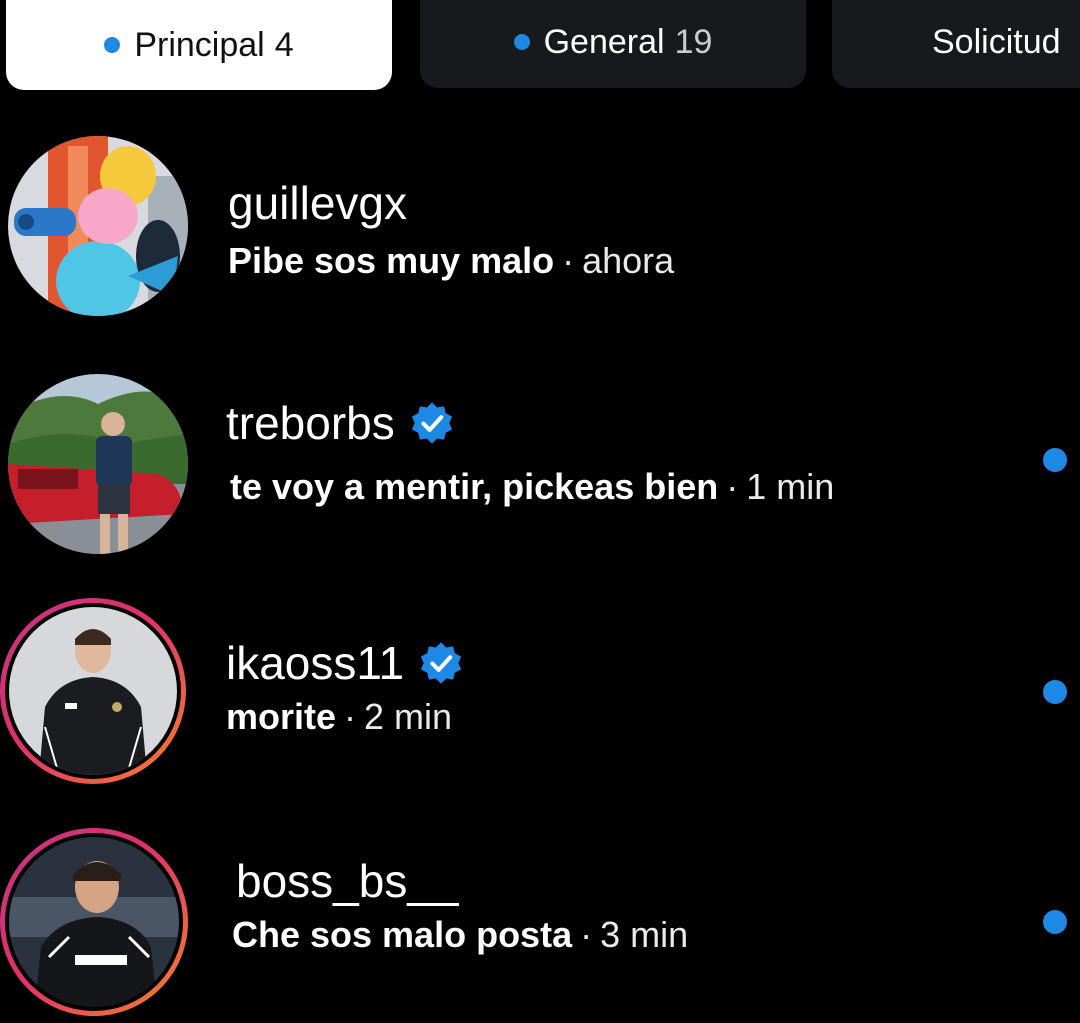 This screenshot has height=1023, width=1080. I want to click on tab-label: General, so click(604, 41).